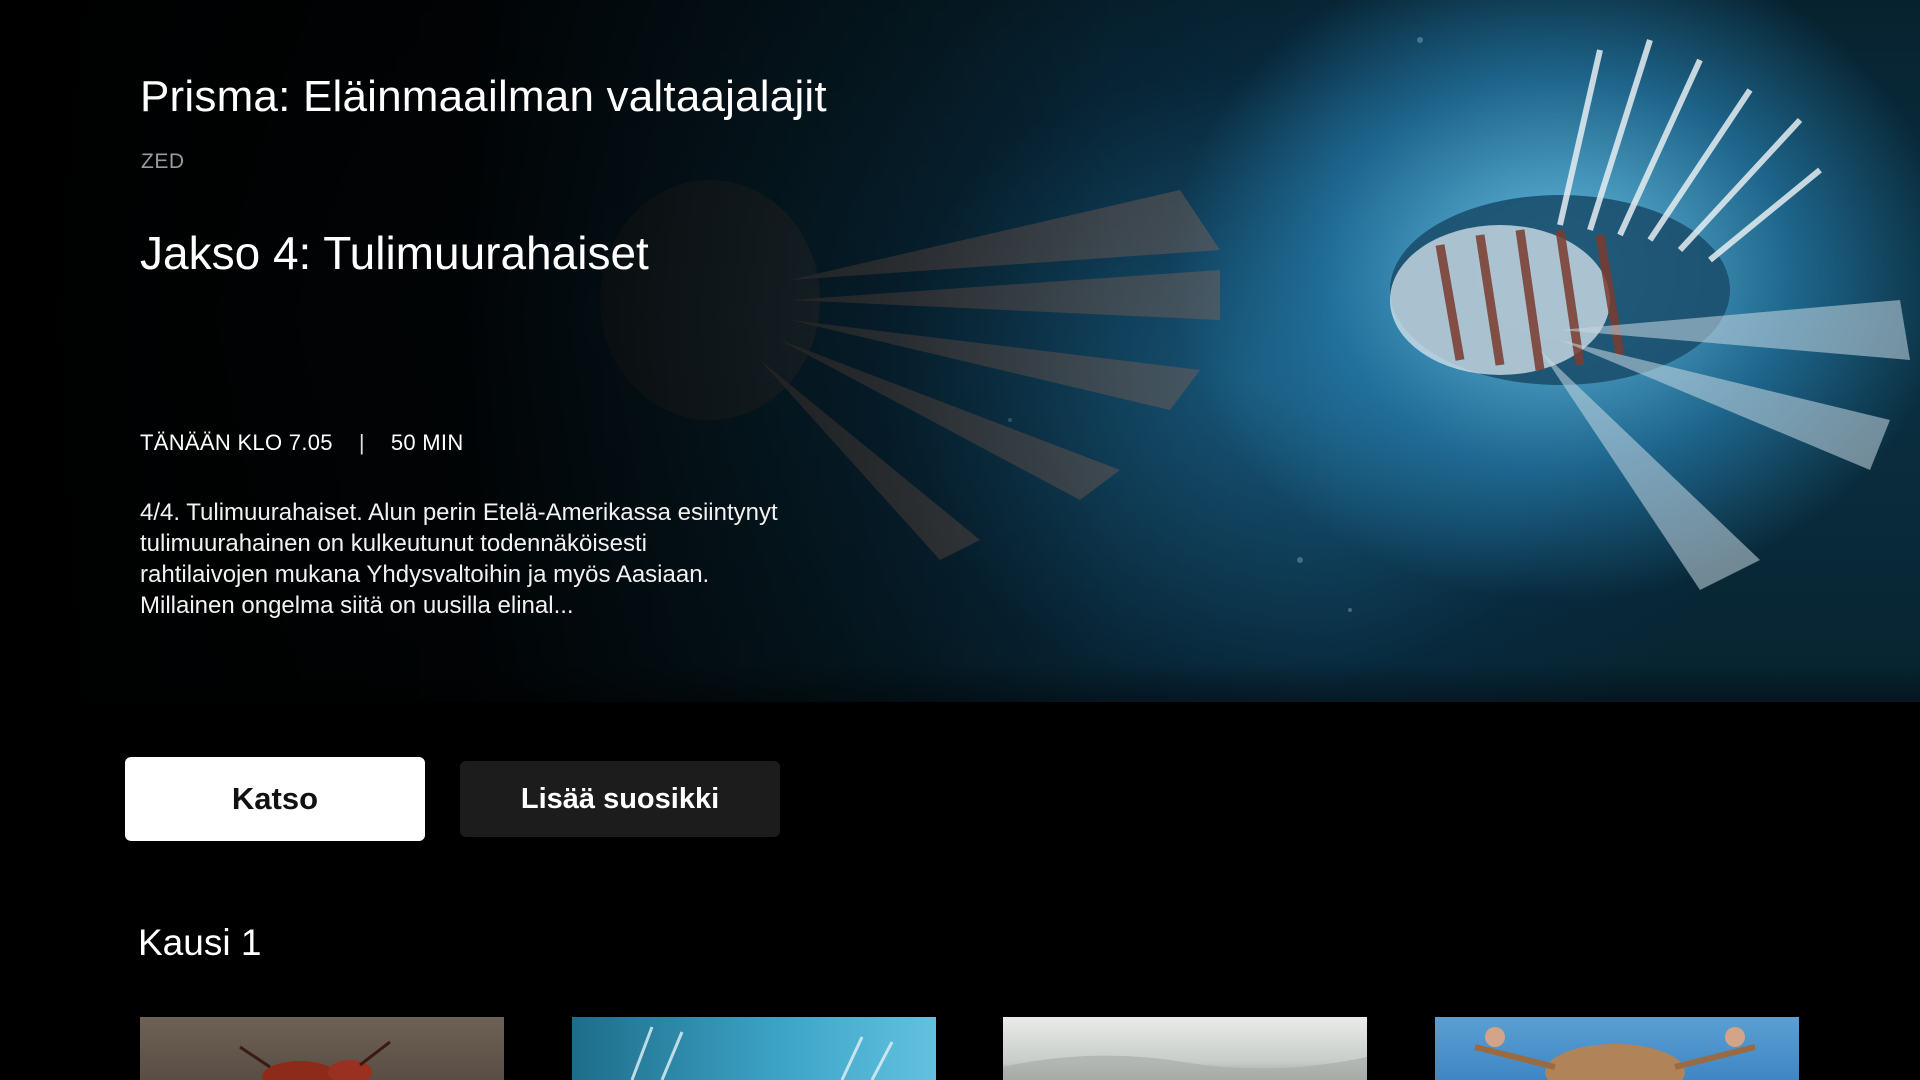  Describe the element at coordinates (200, 942) in the screenshot. I see `season-label: Kausi 1` at that location.